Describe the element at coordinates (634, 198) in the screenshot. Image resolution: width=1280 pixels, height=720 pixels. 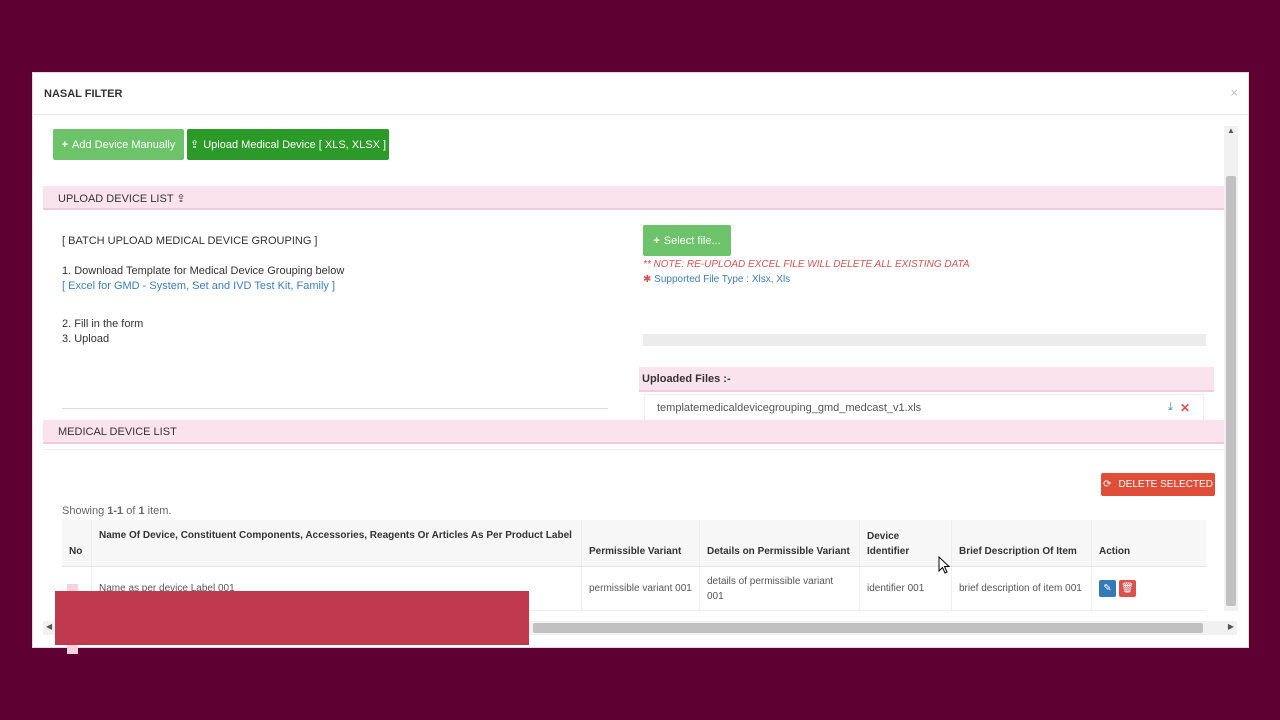
I see `upload-device-list-header: UPLOAD DEVICE LIST ⇪` at that location.